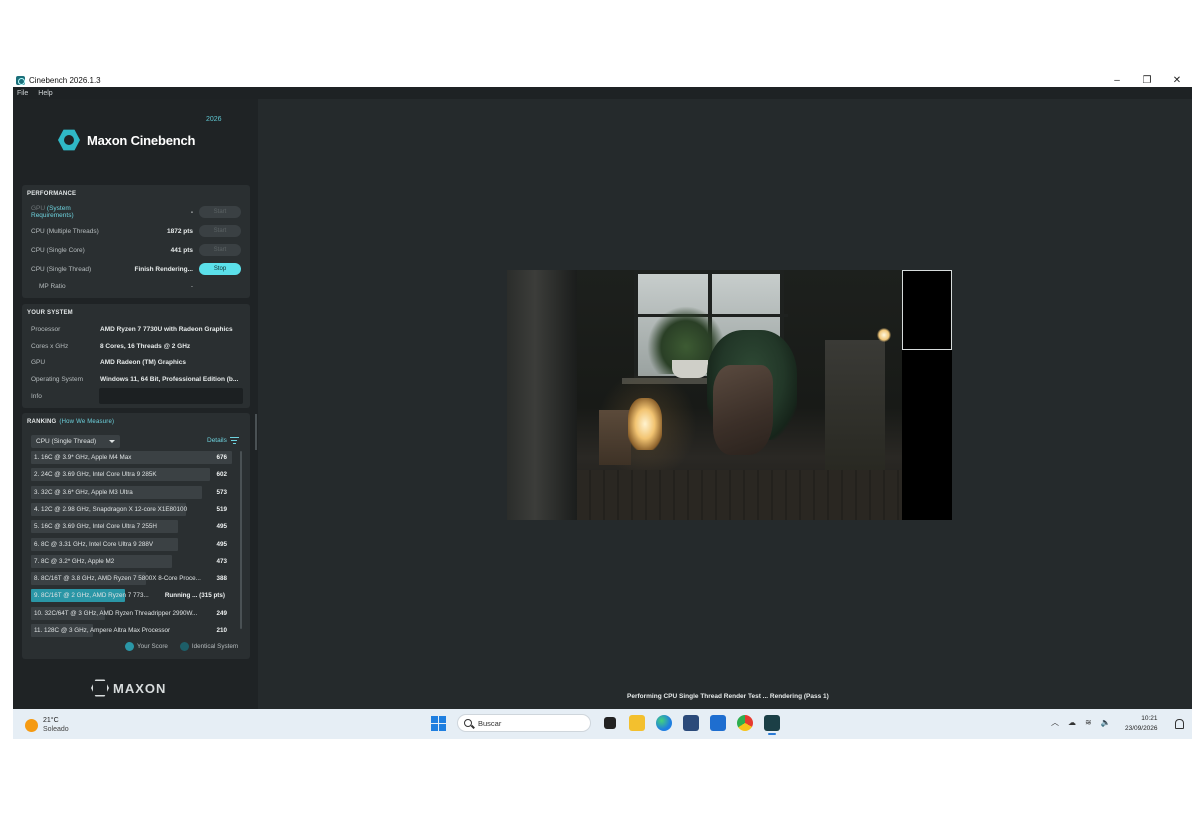 This screenshot has width=1200, height=840. I want to click on rendered-lamp, so click(645, 424).